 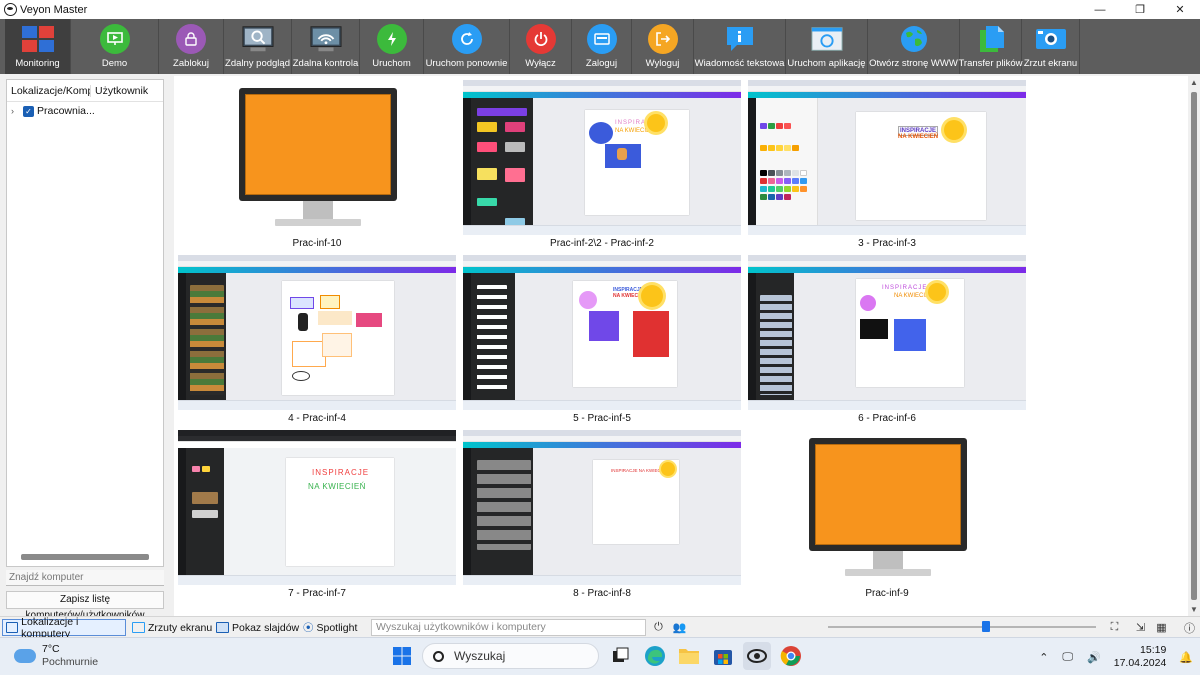 I want to click on toolbar-label: Wiadomość tekstowa, so click(x=739, y=63).